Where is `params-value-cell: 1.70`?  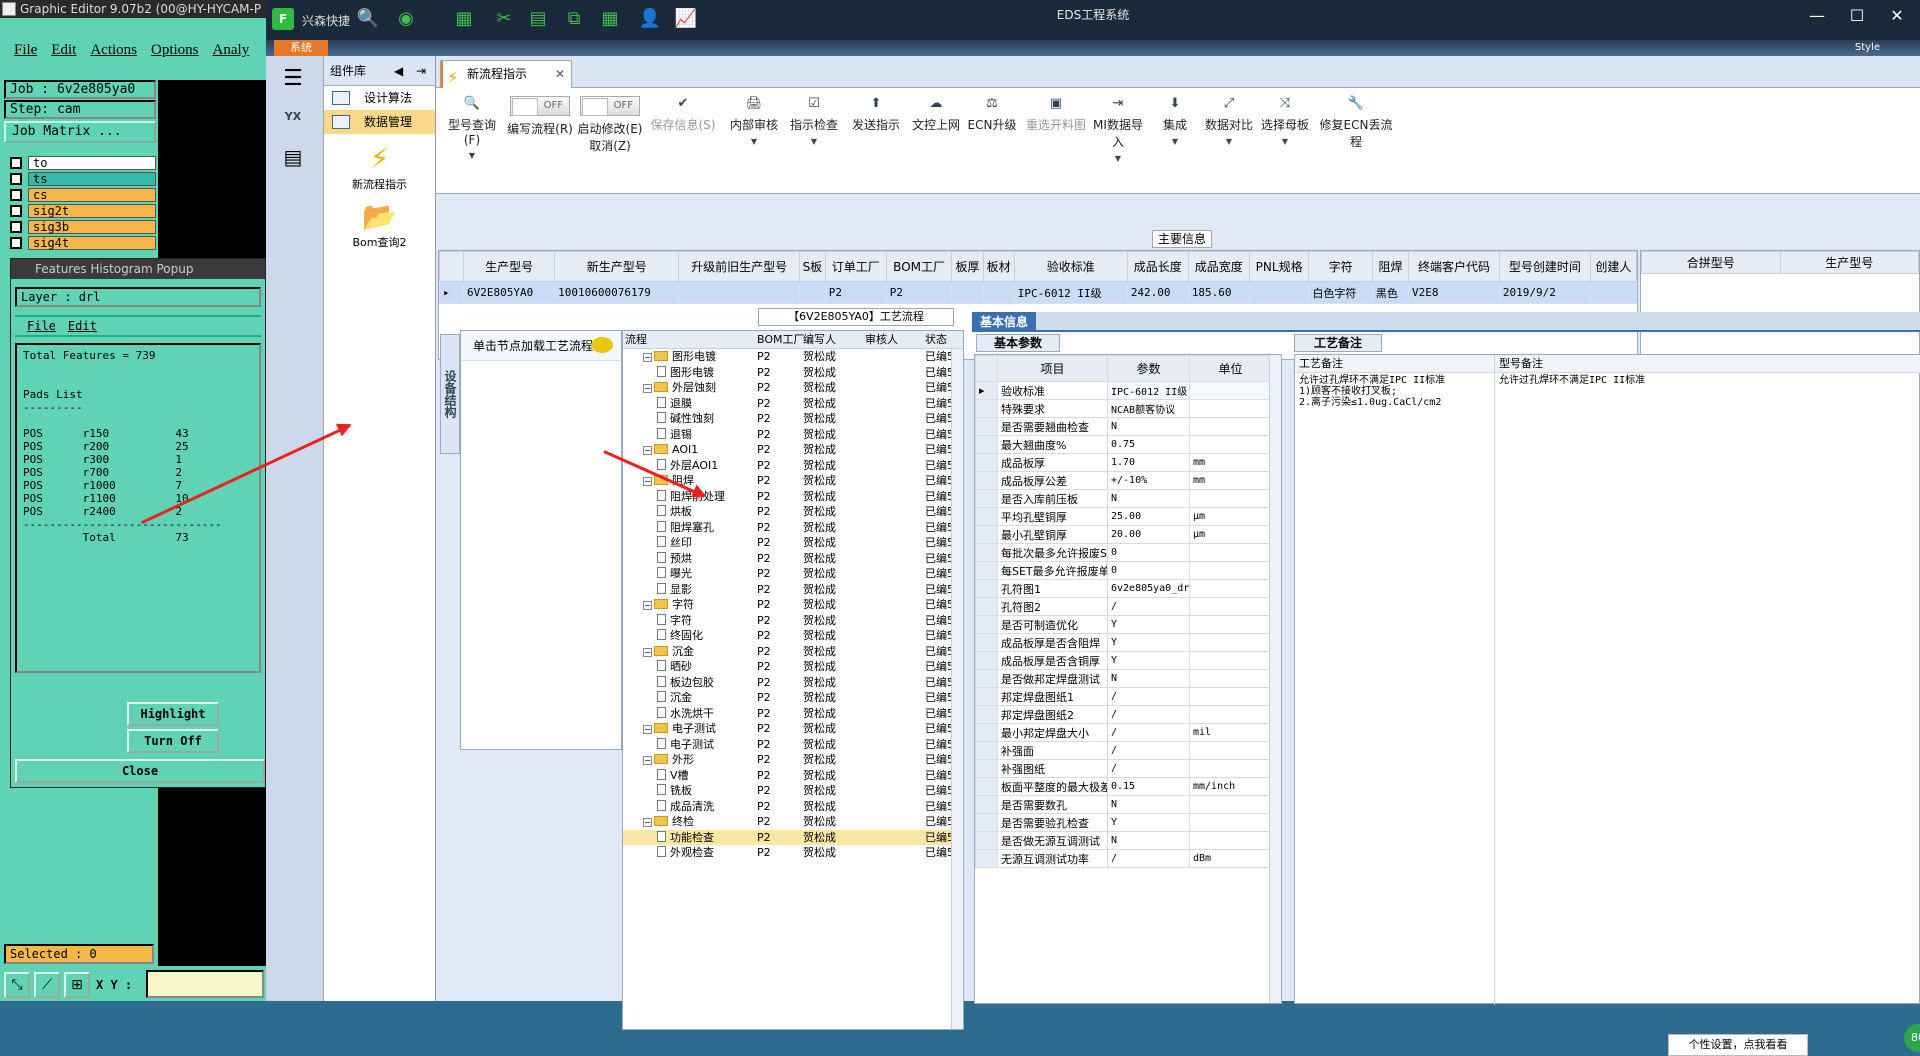 params-value-cell: 1.70 is located at coordinates (1148, 462).